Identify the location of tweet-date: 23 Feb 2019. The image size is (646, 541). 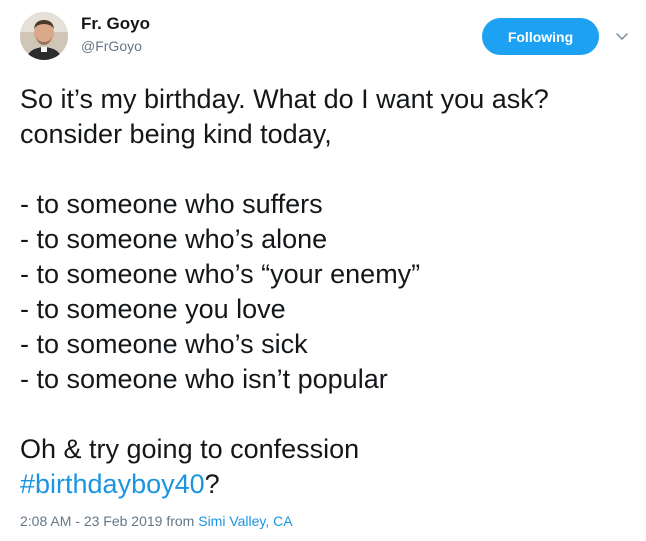
(123, 521).